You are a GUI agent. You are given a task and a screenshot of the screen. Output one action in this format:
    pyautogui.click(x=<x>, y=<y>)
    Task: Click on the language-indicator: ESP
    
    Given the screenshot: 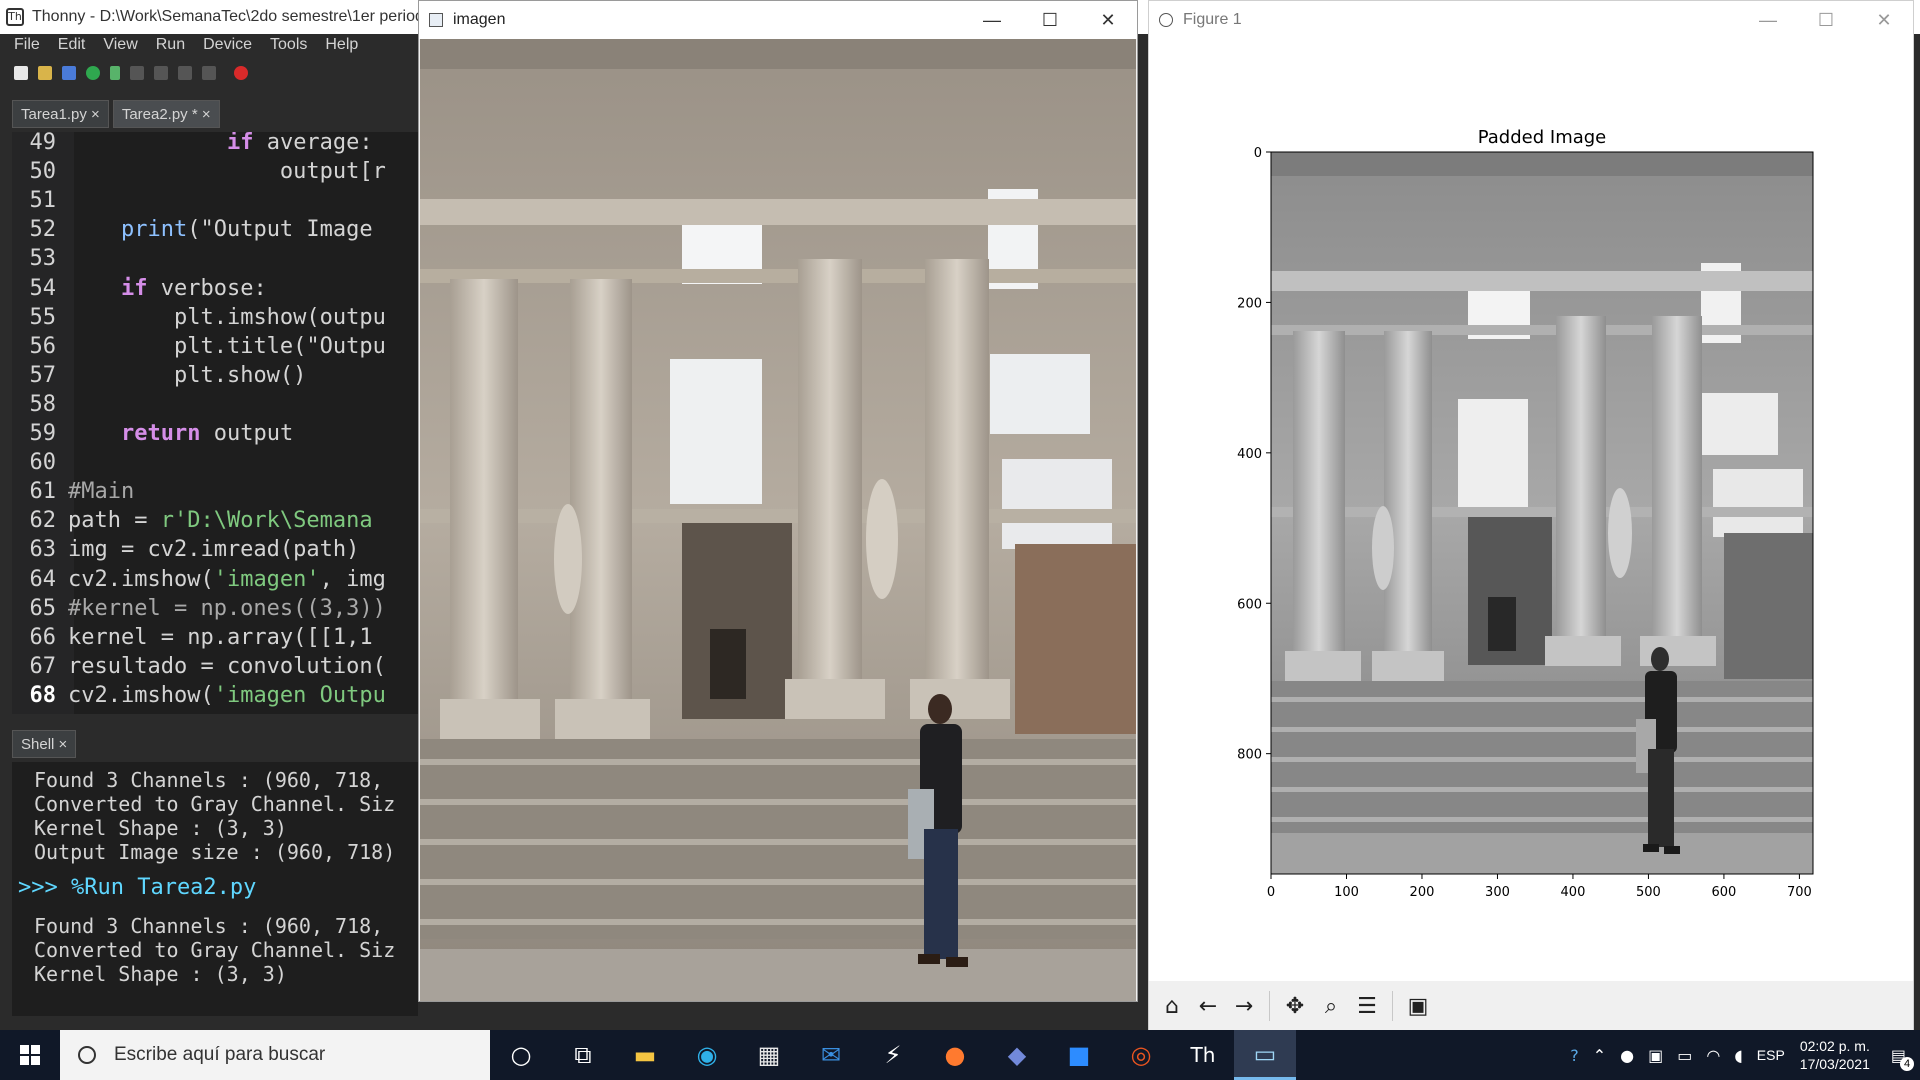 What is the action you would take?
    pyautogui.click(x=1771, y=1055)
    